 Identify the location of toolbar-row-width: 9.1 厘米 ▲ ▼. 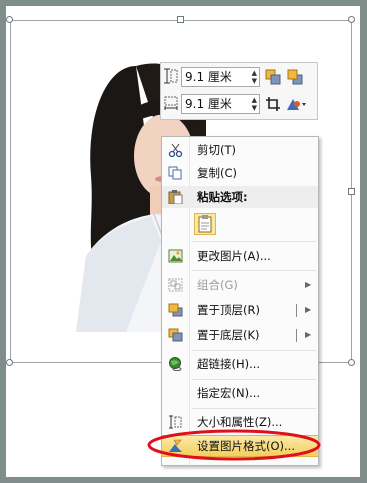
(239, 105).